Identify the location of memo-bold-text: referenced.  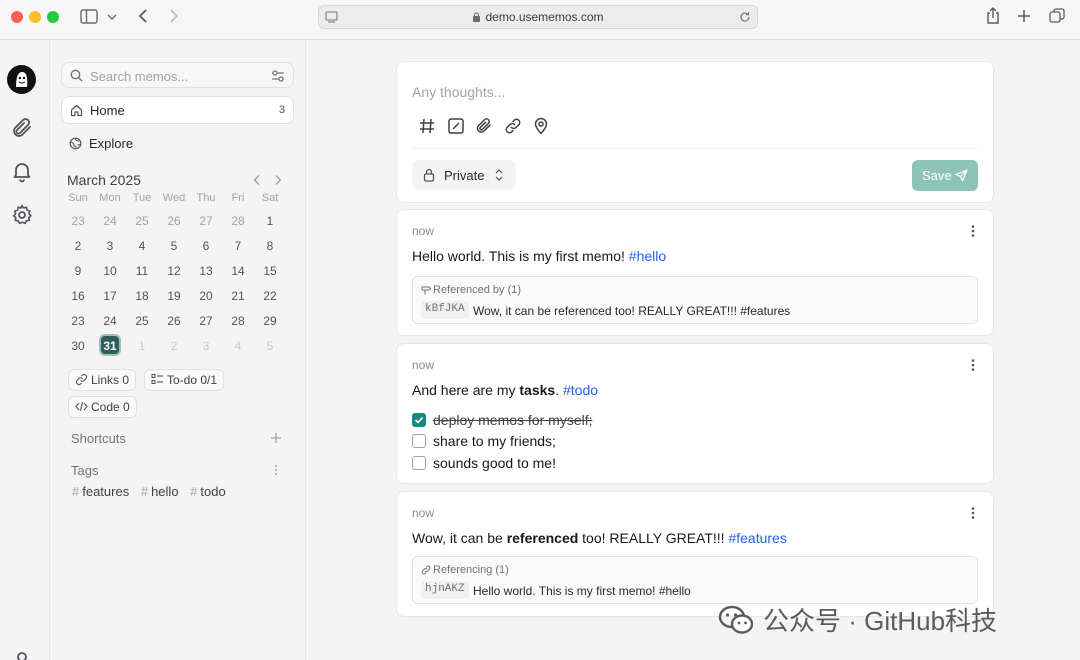
(542, 538).